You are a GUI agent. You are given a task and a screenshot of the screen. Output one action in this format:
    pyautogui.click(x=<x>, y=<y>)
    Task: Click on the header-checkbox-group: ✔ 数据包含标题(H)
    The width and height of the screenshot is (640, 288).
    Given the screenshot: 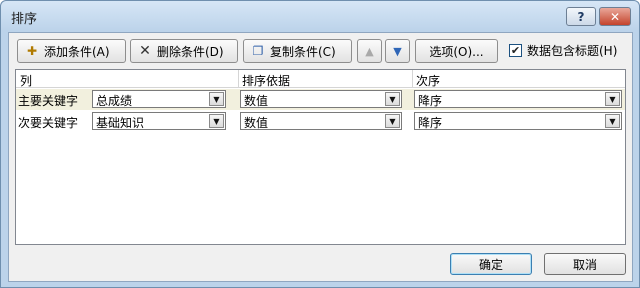 What is the action you would take?
    pyautogui.click(x=563, y=50)
    